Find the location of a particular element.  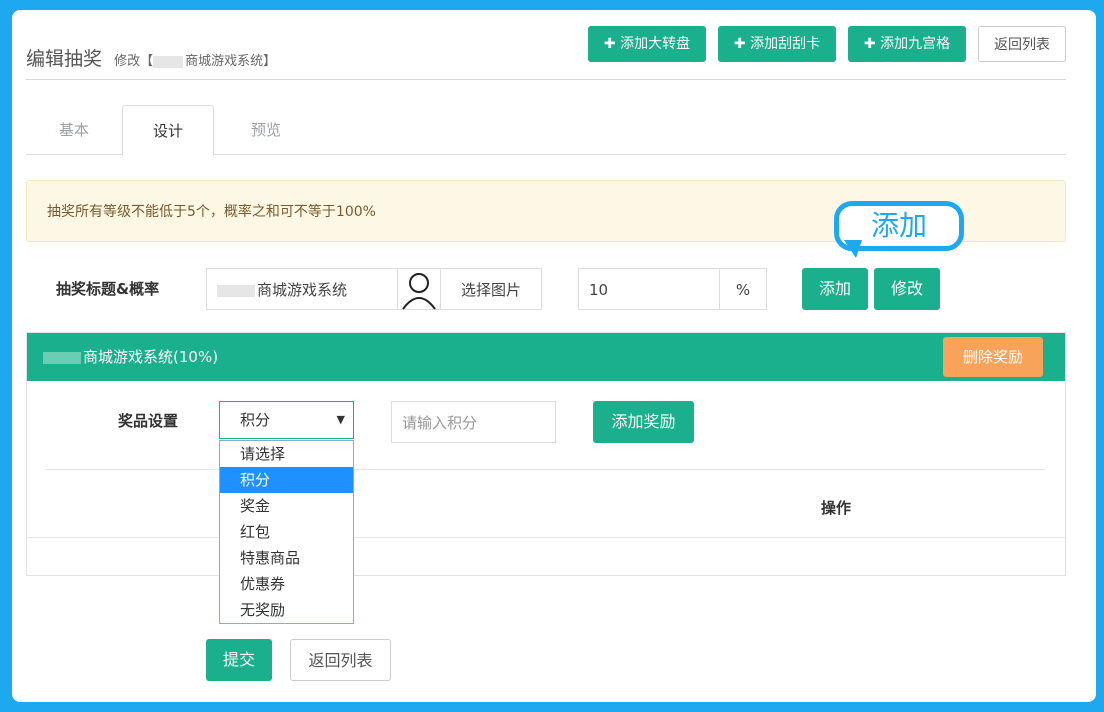

add-scratch-card-button: ✚ 添加刮刮卡 is located at coordinates (777, 44).